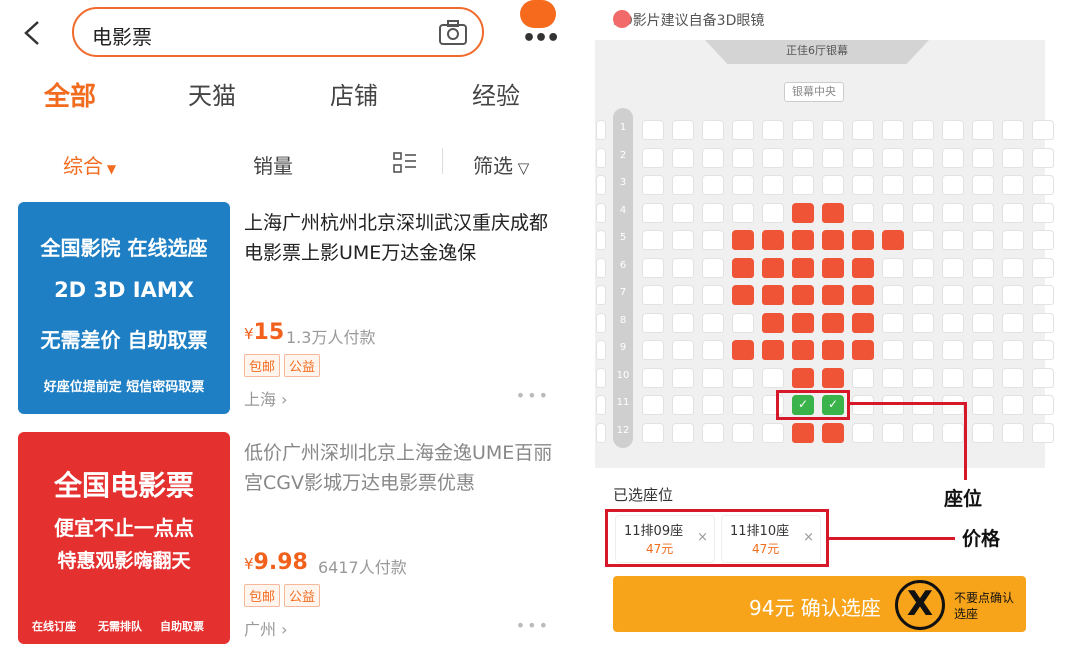  I want to click on tab-shops: 店铺, so click(354, 93).